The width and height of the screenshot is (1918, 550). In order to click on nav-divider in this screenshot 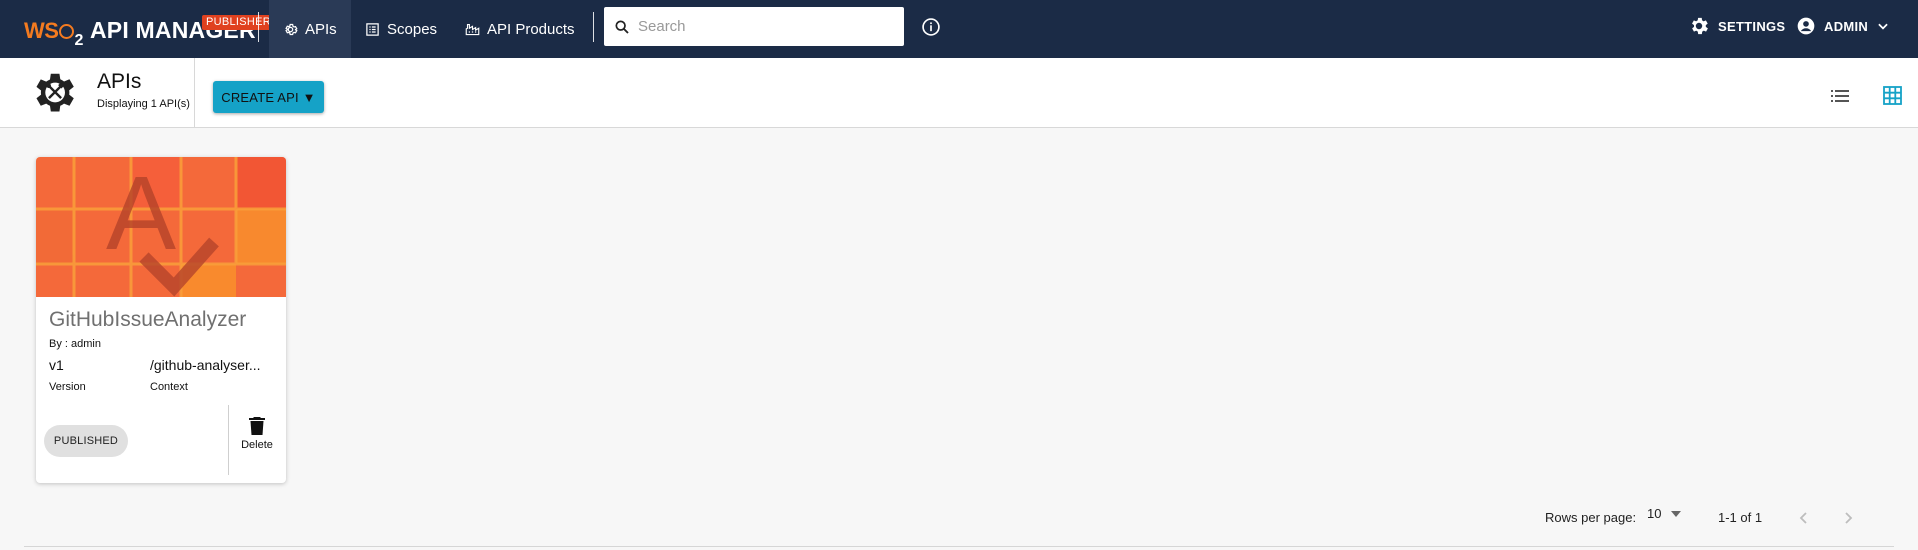, I will do `click(593, 27)`.